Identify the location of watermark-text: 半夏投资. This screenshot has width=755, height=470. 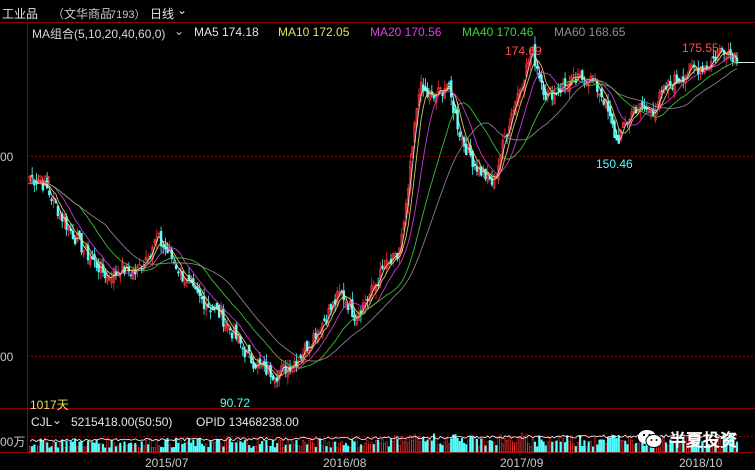
(703, 440).